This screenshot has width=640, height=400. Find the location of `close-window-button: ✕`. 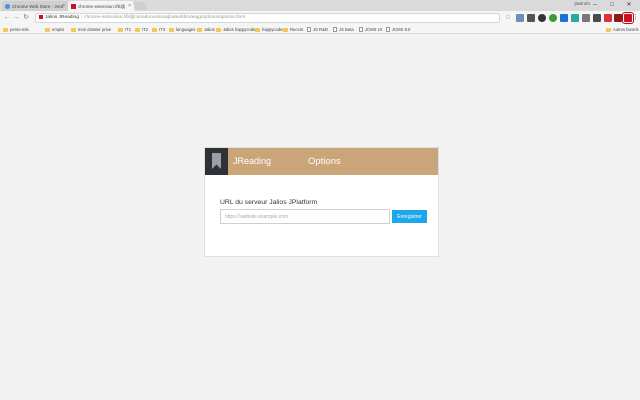

close-window-button: ✕ is located at coordinates (629, 5).